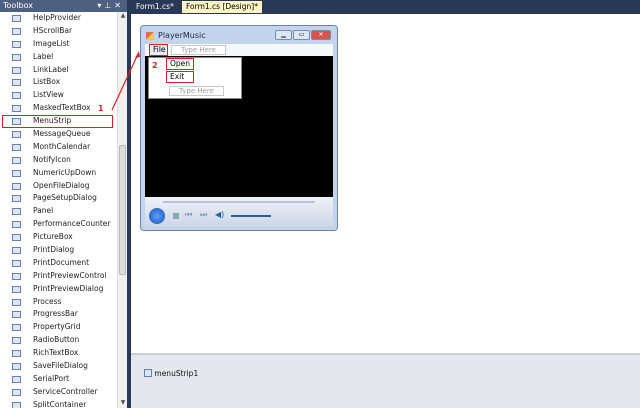 This screenshot has height=408, width=640. Describe the element at coordinates (137, 54) in the screenshot. I see `arrow-head` at that location.